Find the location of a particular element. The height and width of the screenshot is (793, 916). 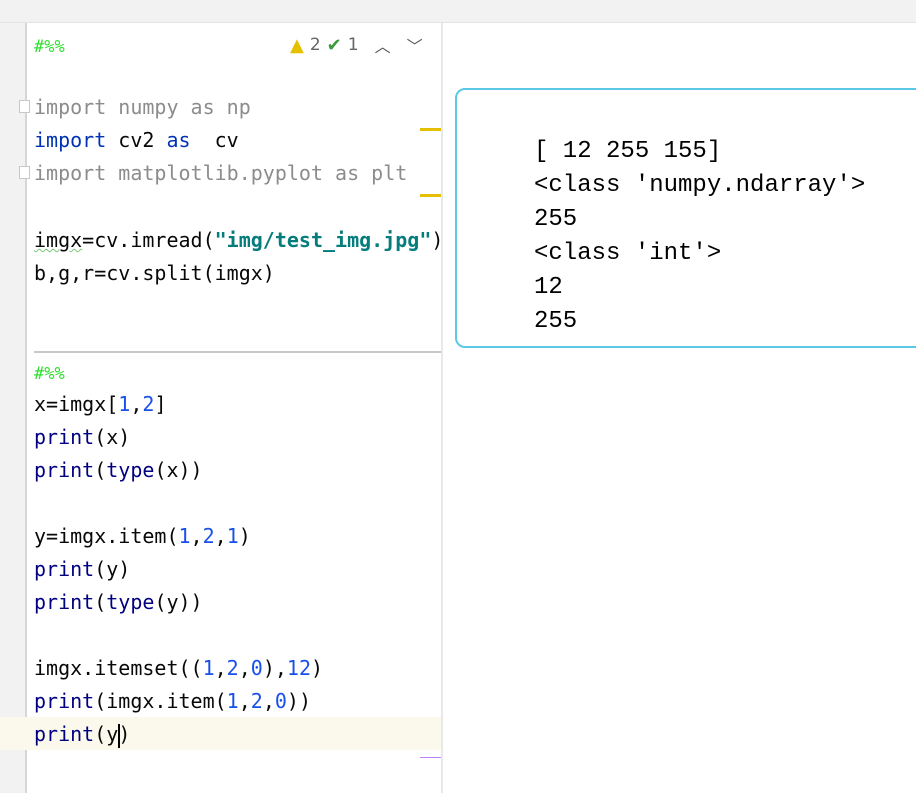

code-line: y=imgx.item(1,2,1) is located at coordinates (142, 536).